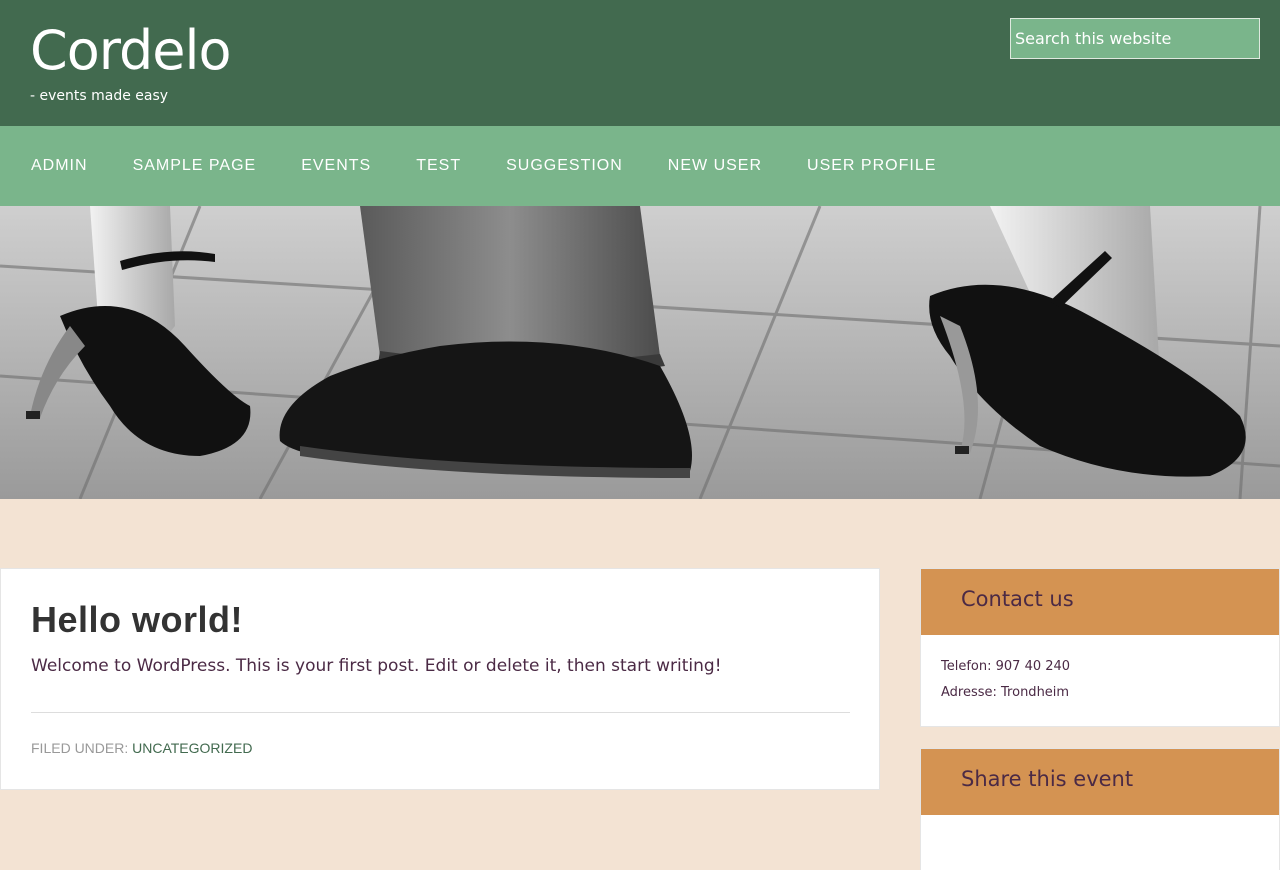 The width and height of the screenshot is (1280, 870). Describe the element at coordinates (871, 166) in the screenshot. I see `nav-item-user-profile: USER PROFILE` at that location.